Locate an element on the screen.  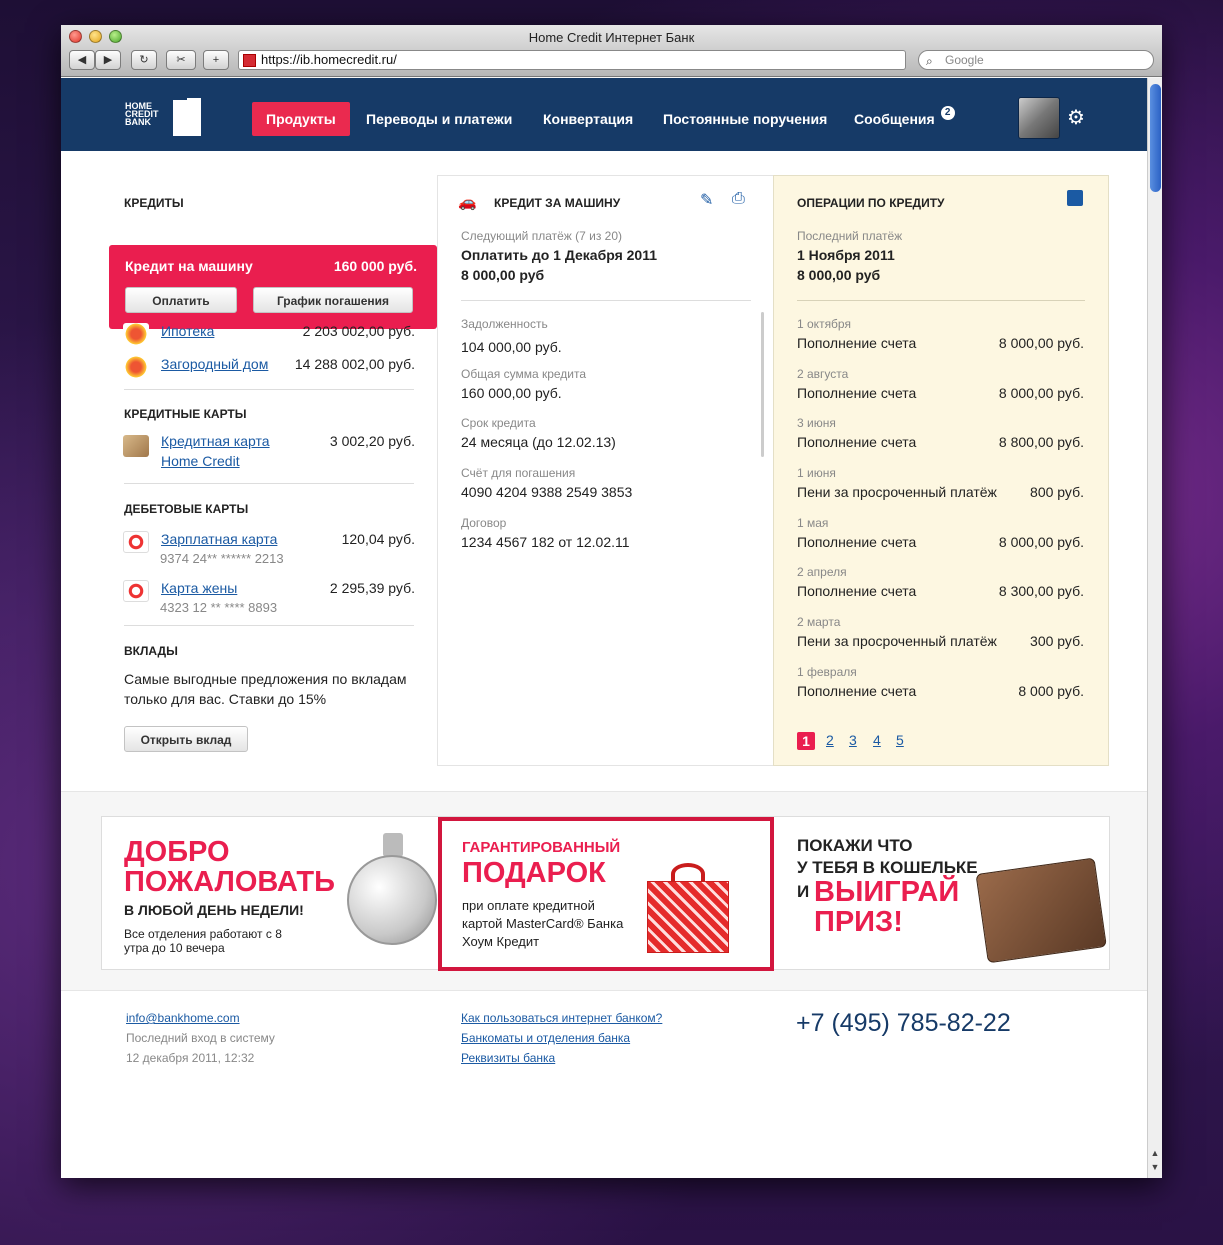
page-5: 5 is located at coordinates (900, 740).